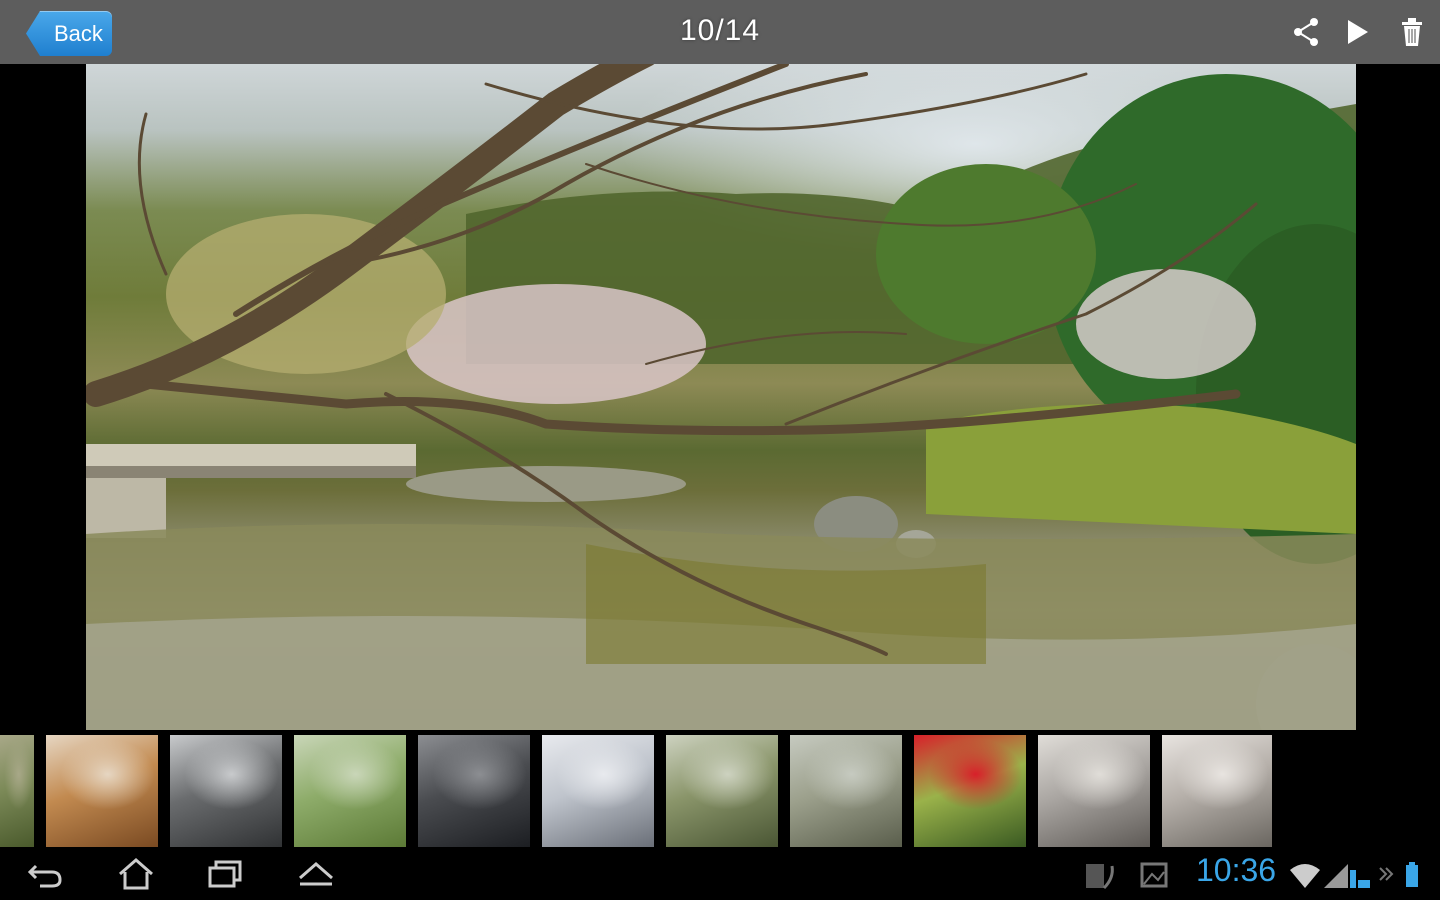  I want to click on recent-apps-icon, so click(226, 874).